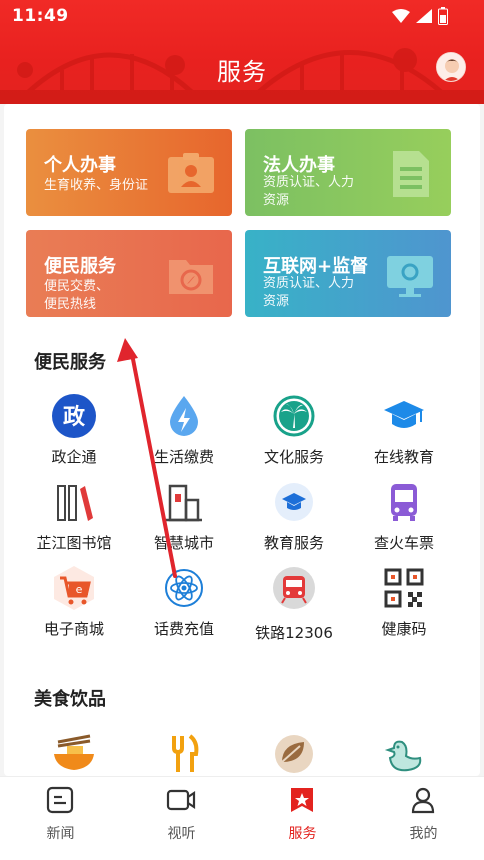  What do you see at coordinates (294, 633) in the screenshot?
I see `service-label: 铁路12306` at bounding box center [294, 633].